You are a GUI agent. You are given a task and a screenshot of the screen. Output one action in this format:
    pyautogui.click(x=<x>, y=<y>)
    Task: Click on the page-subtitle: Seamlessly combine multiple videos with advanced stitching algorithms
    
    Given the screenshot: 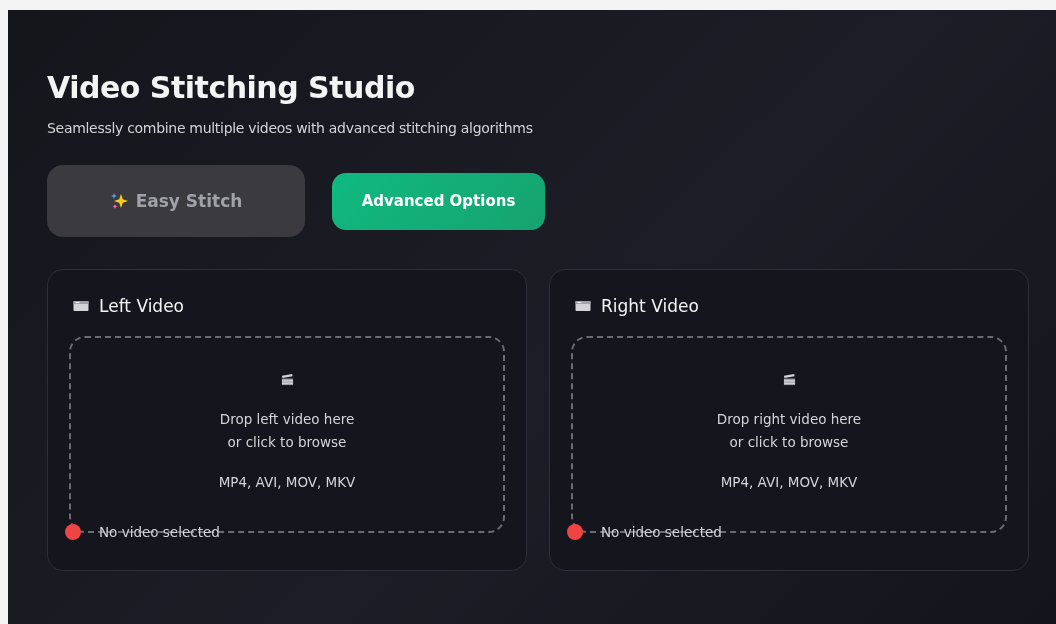 What is the action you would take?
    pyautogui.click(x=290, y=128)
    